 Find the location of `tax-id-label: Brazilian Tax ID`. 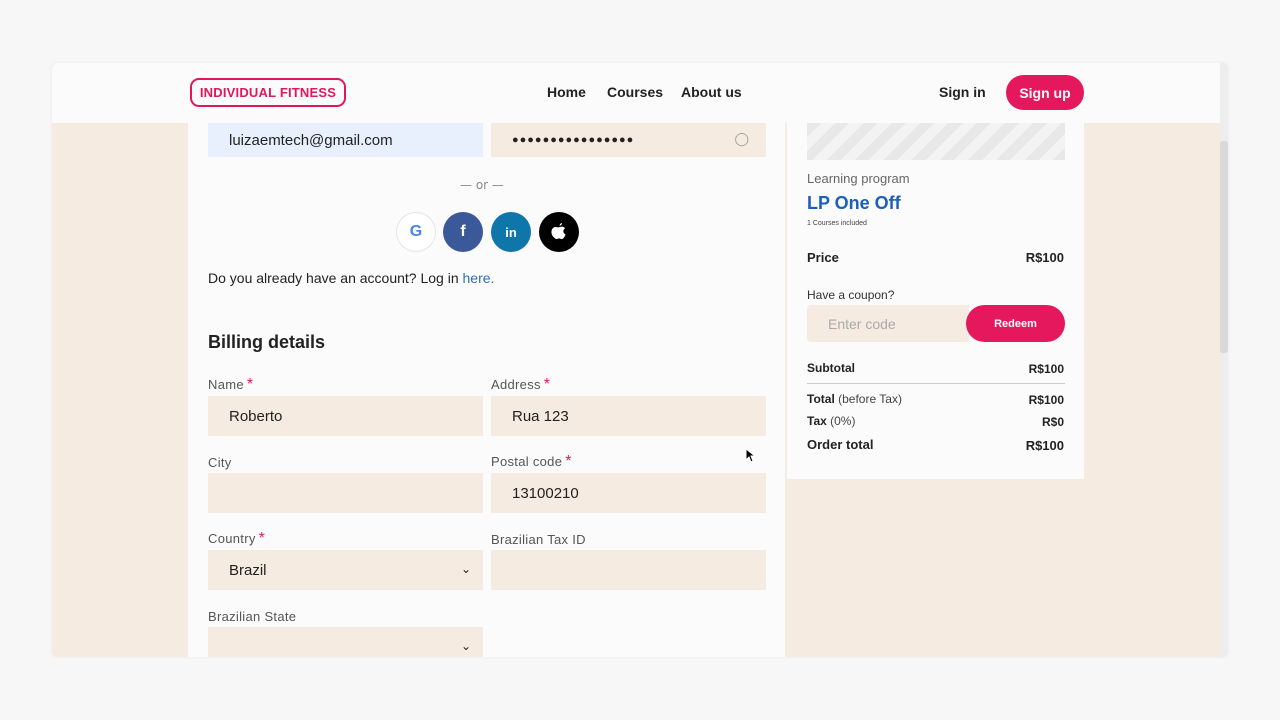

tax-id-label: Brazilian Tax ID is located at coordinates (538, 539).